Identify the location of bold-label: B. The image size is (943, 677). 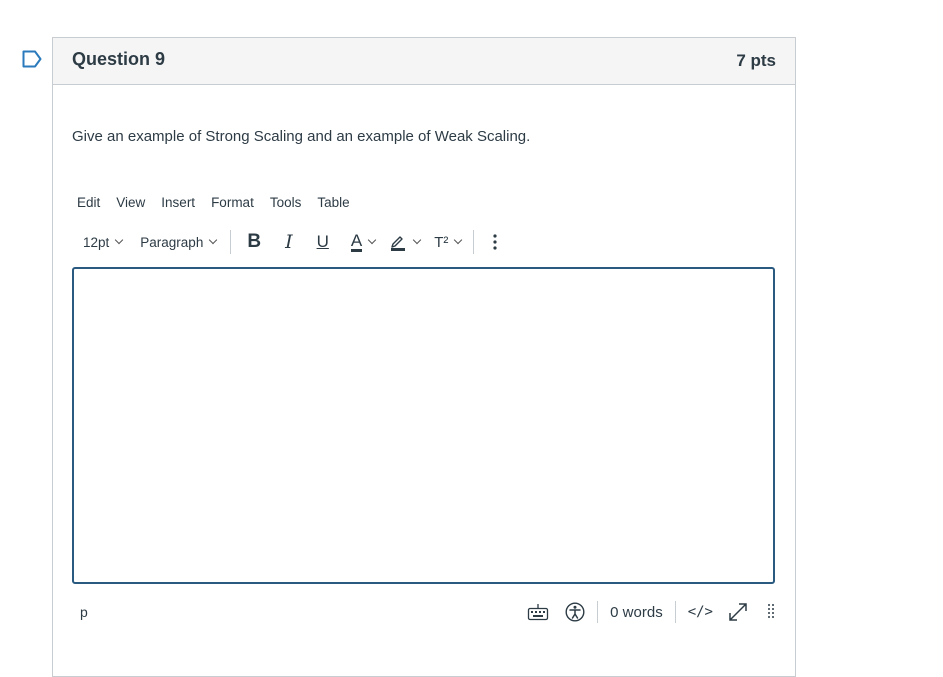
(254, 241).